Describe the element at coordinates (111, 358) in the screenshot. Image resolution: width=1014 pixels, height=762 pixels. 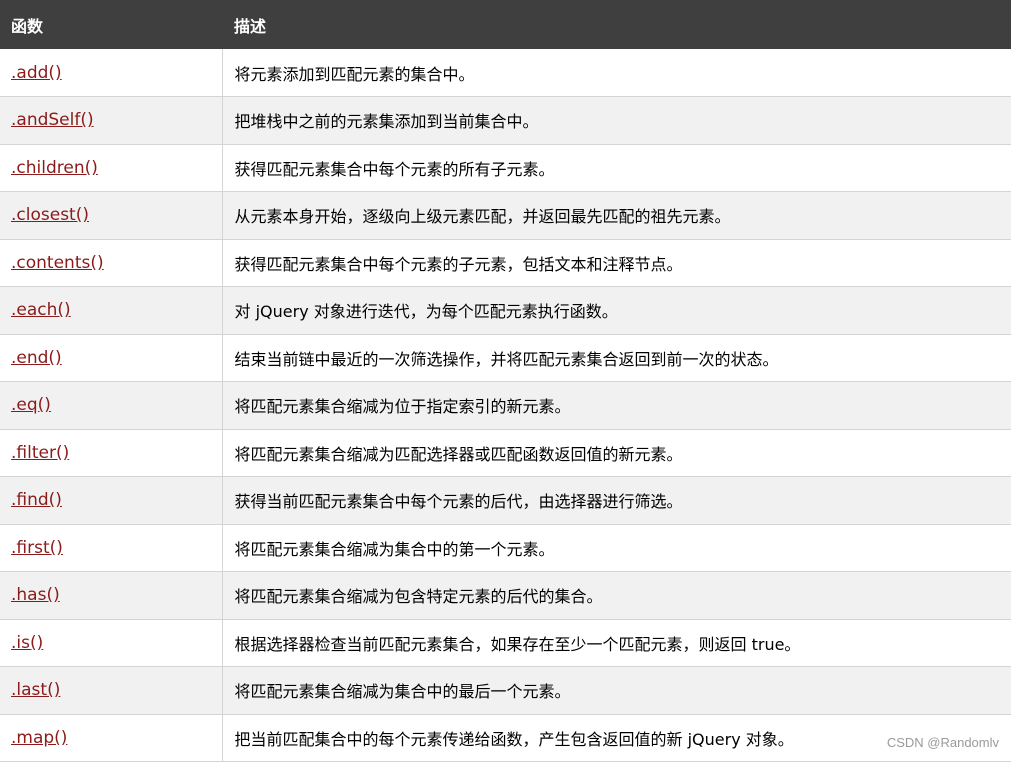
I see `function-cell: .end()` at that location.